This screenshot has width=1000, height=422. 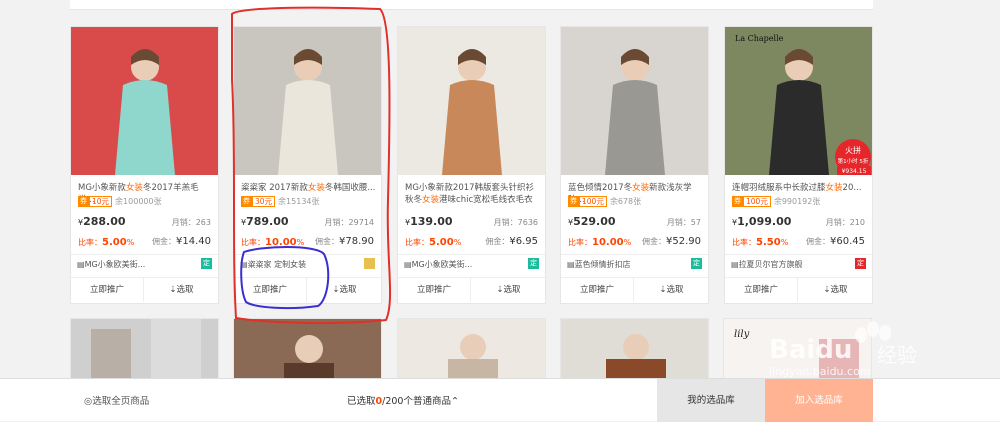 What do you see at coordinates (299, 201) in the screenshot?
I see `coupon-remaining: 余15134张` at bounding box center [299, 201].